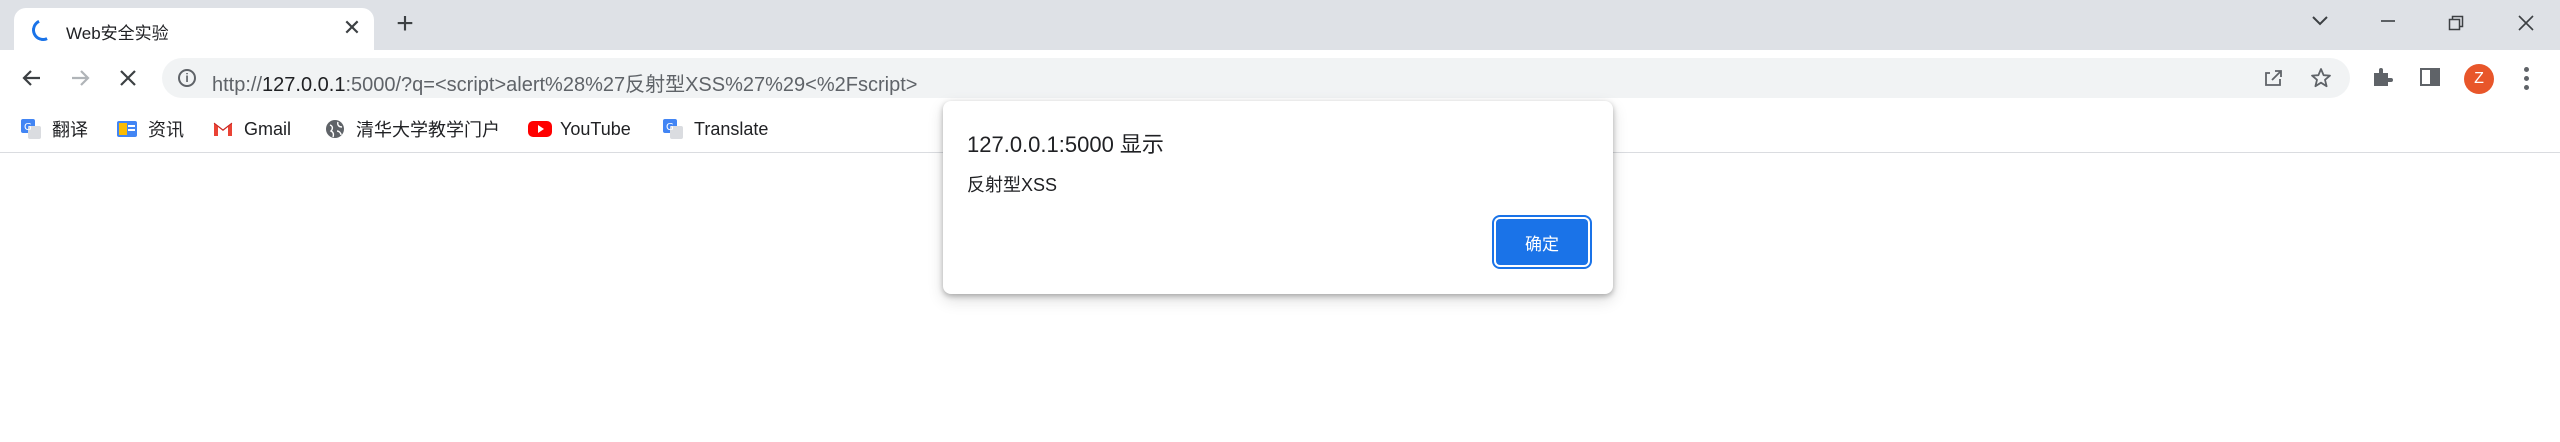  Describe the element at coordinates (80, 78) in the screenshot. I see `forward-arrow-icon` at that location.